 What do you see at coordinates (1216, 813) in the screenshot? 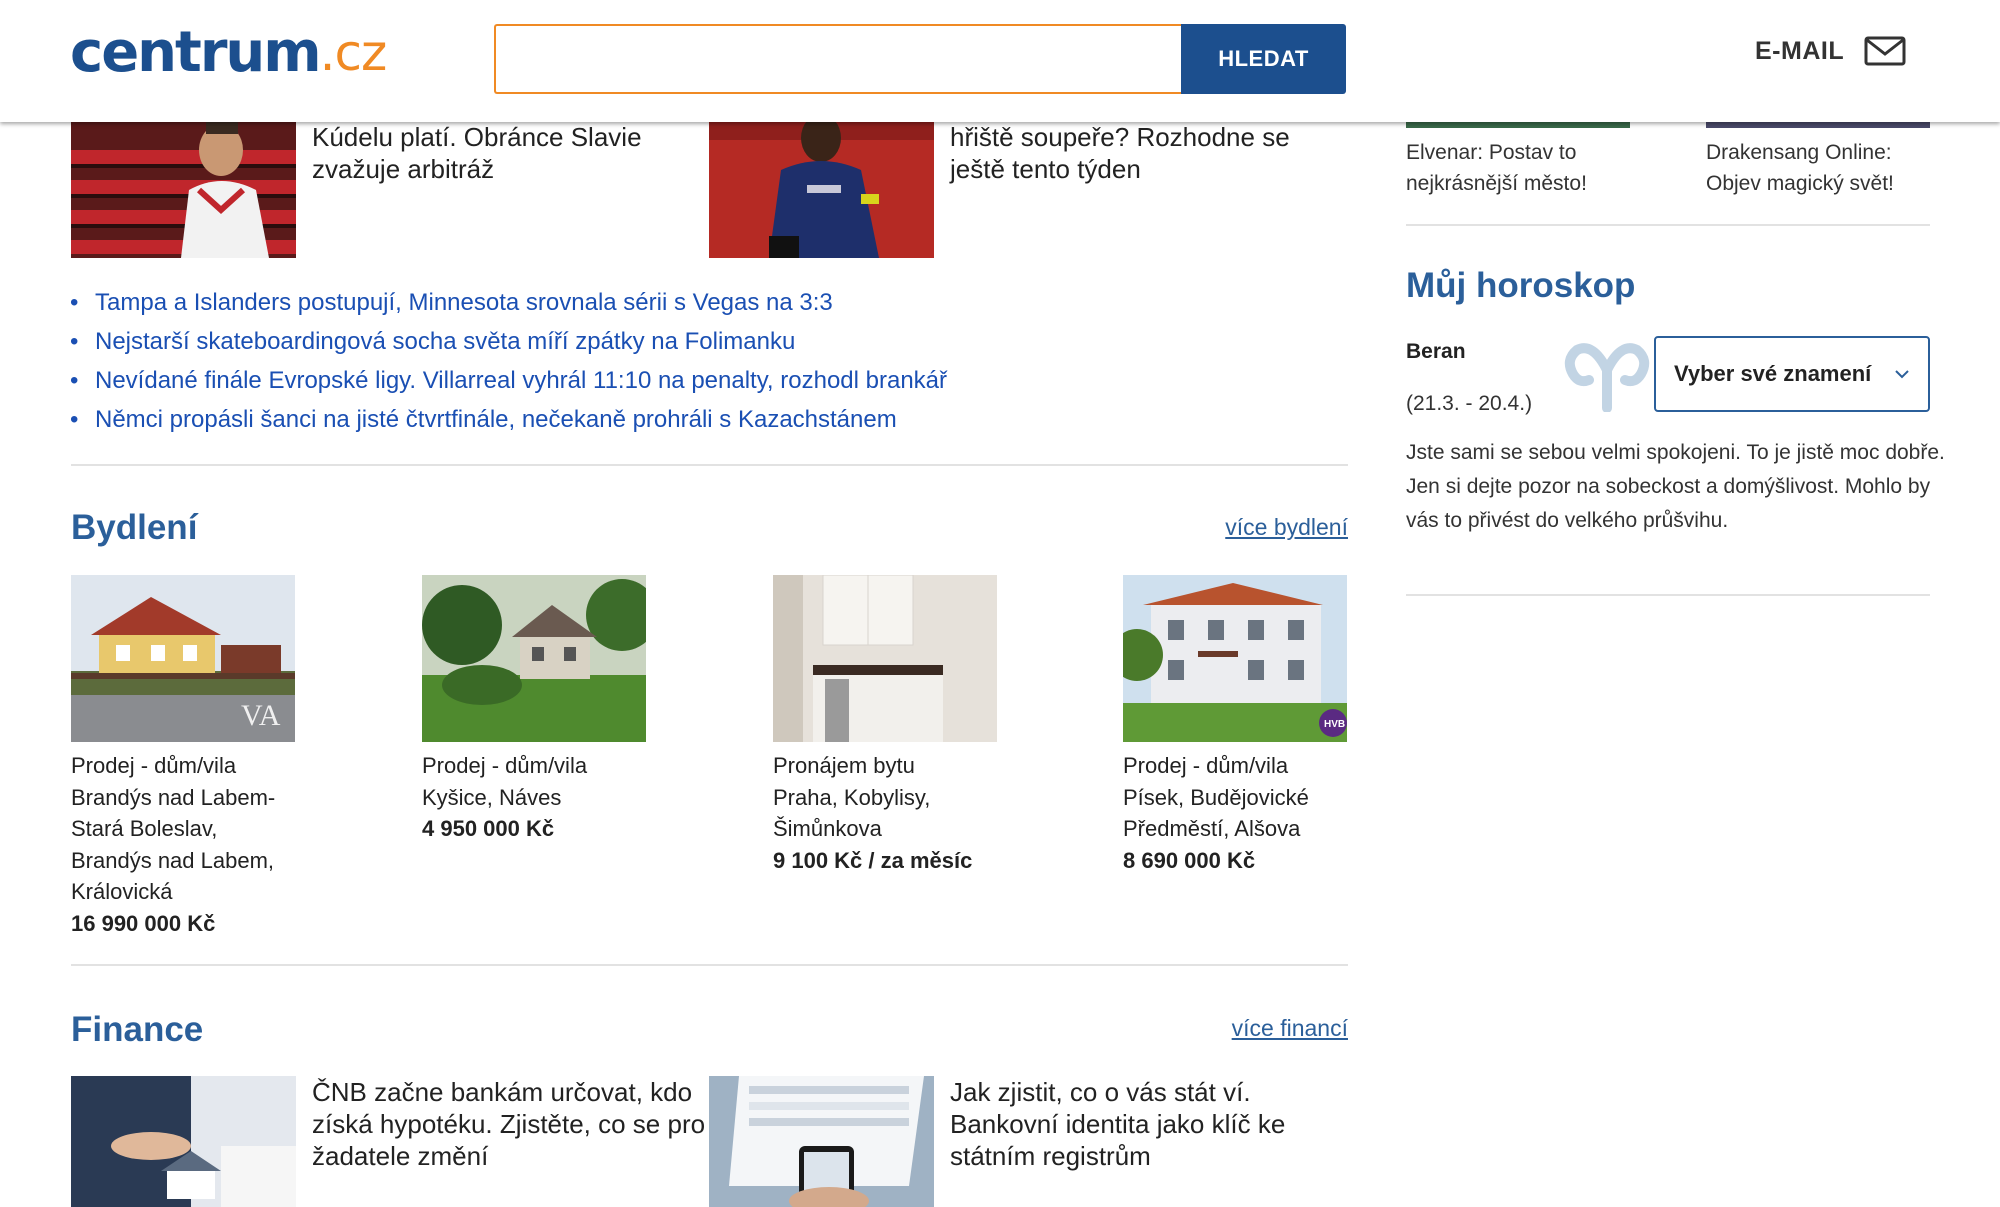
I see `property-location: Písek, Budějovické Předměstí, Alšova` at bounding box center [1216, 813].